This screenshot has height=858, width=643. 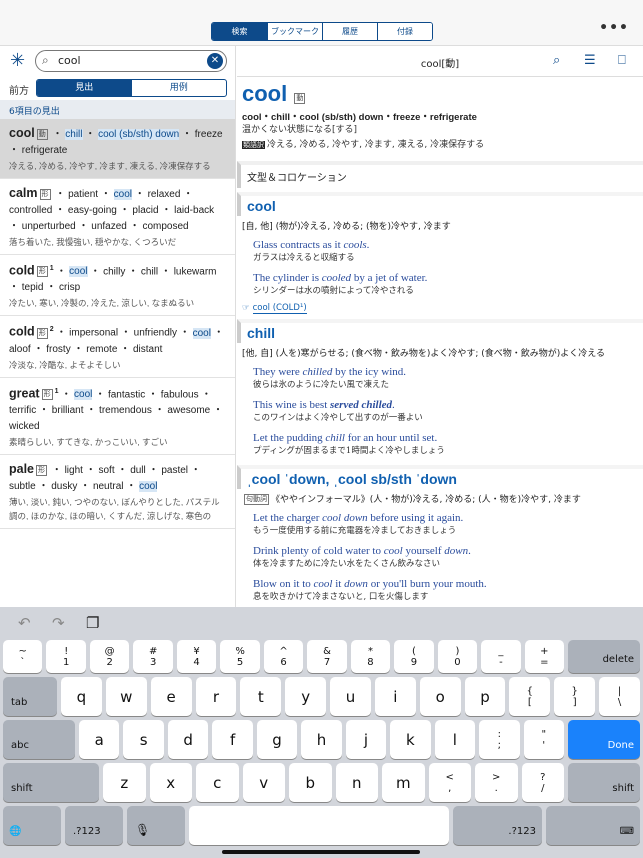 What do you see at coordinates (321, 739) in the screenshot?
I see `key: h` at bounding box center [321, 739].